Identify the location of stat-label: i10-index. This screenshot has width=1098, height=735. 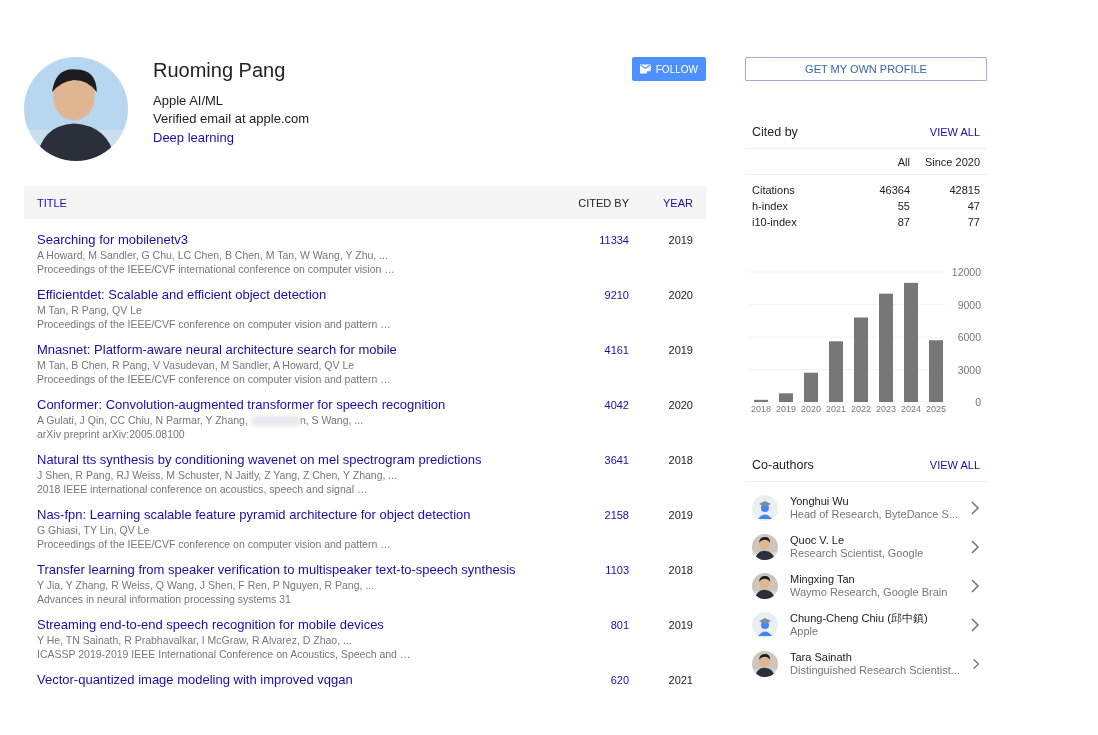
(775, 222).